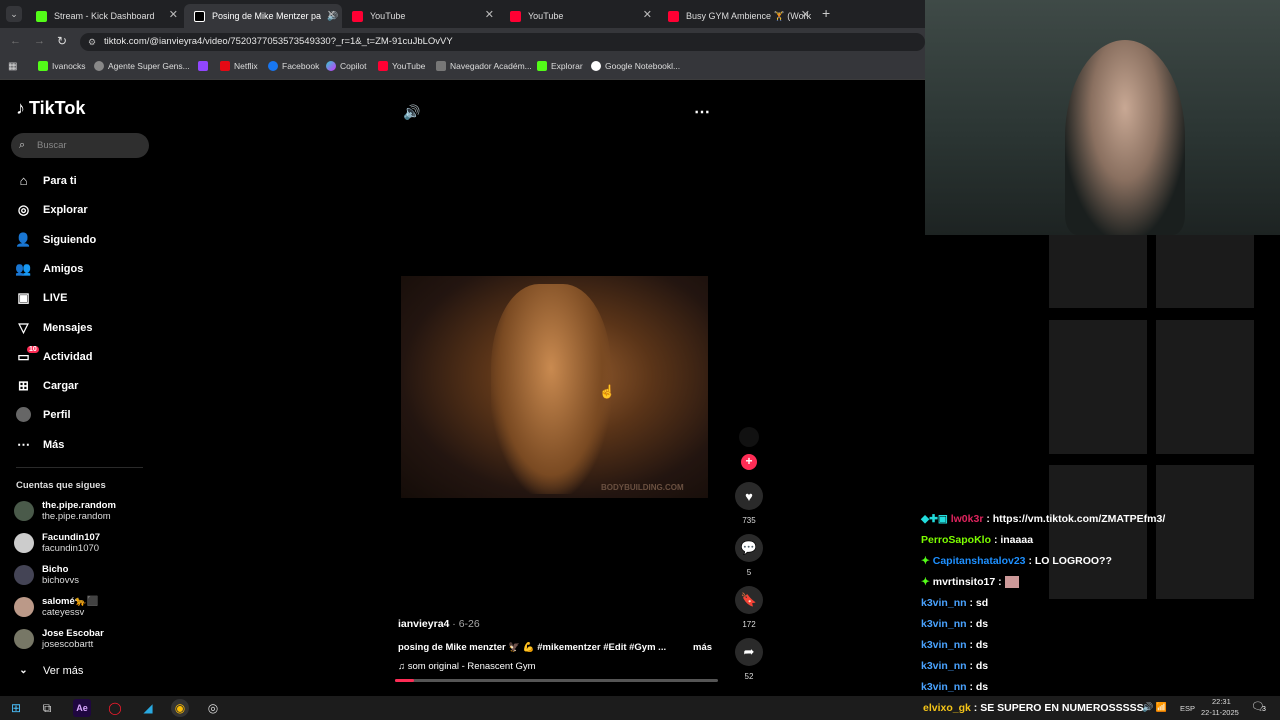  What do you see at coordinates (346, 66) in the screenshot?
I see `bookmark-copilot: Copilot` at bounding box center [346, 66].